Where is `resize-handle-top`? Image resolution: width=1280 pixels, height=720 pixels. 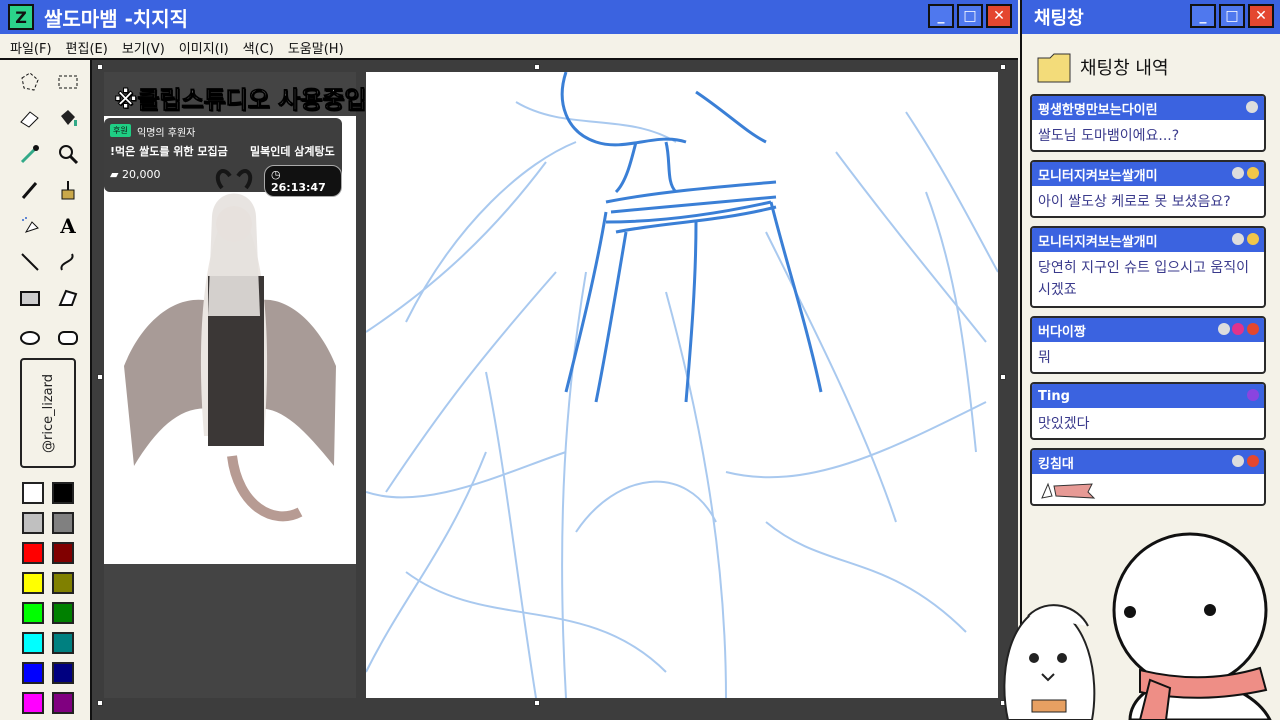
resize-handle-top is located at coordinates (537, 67).